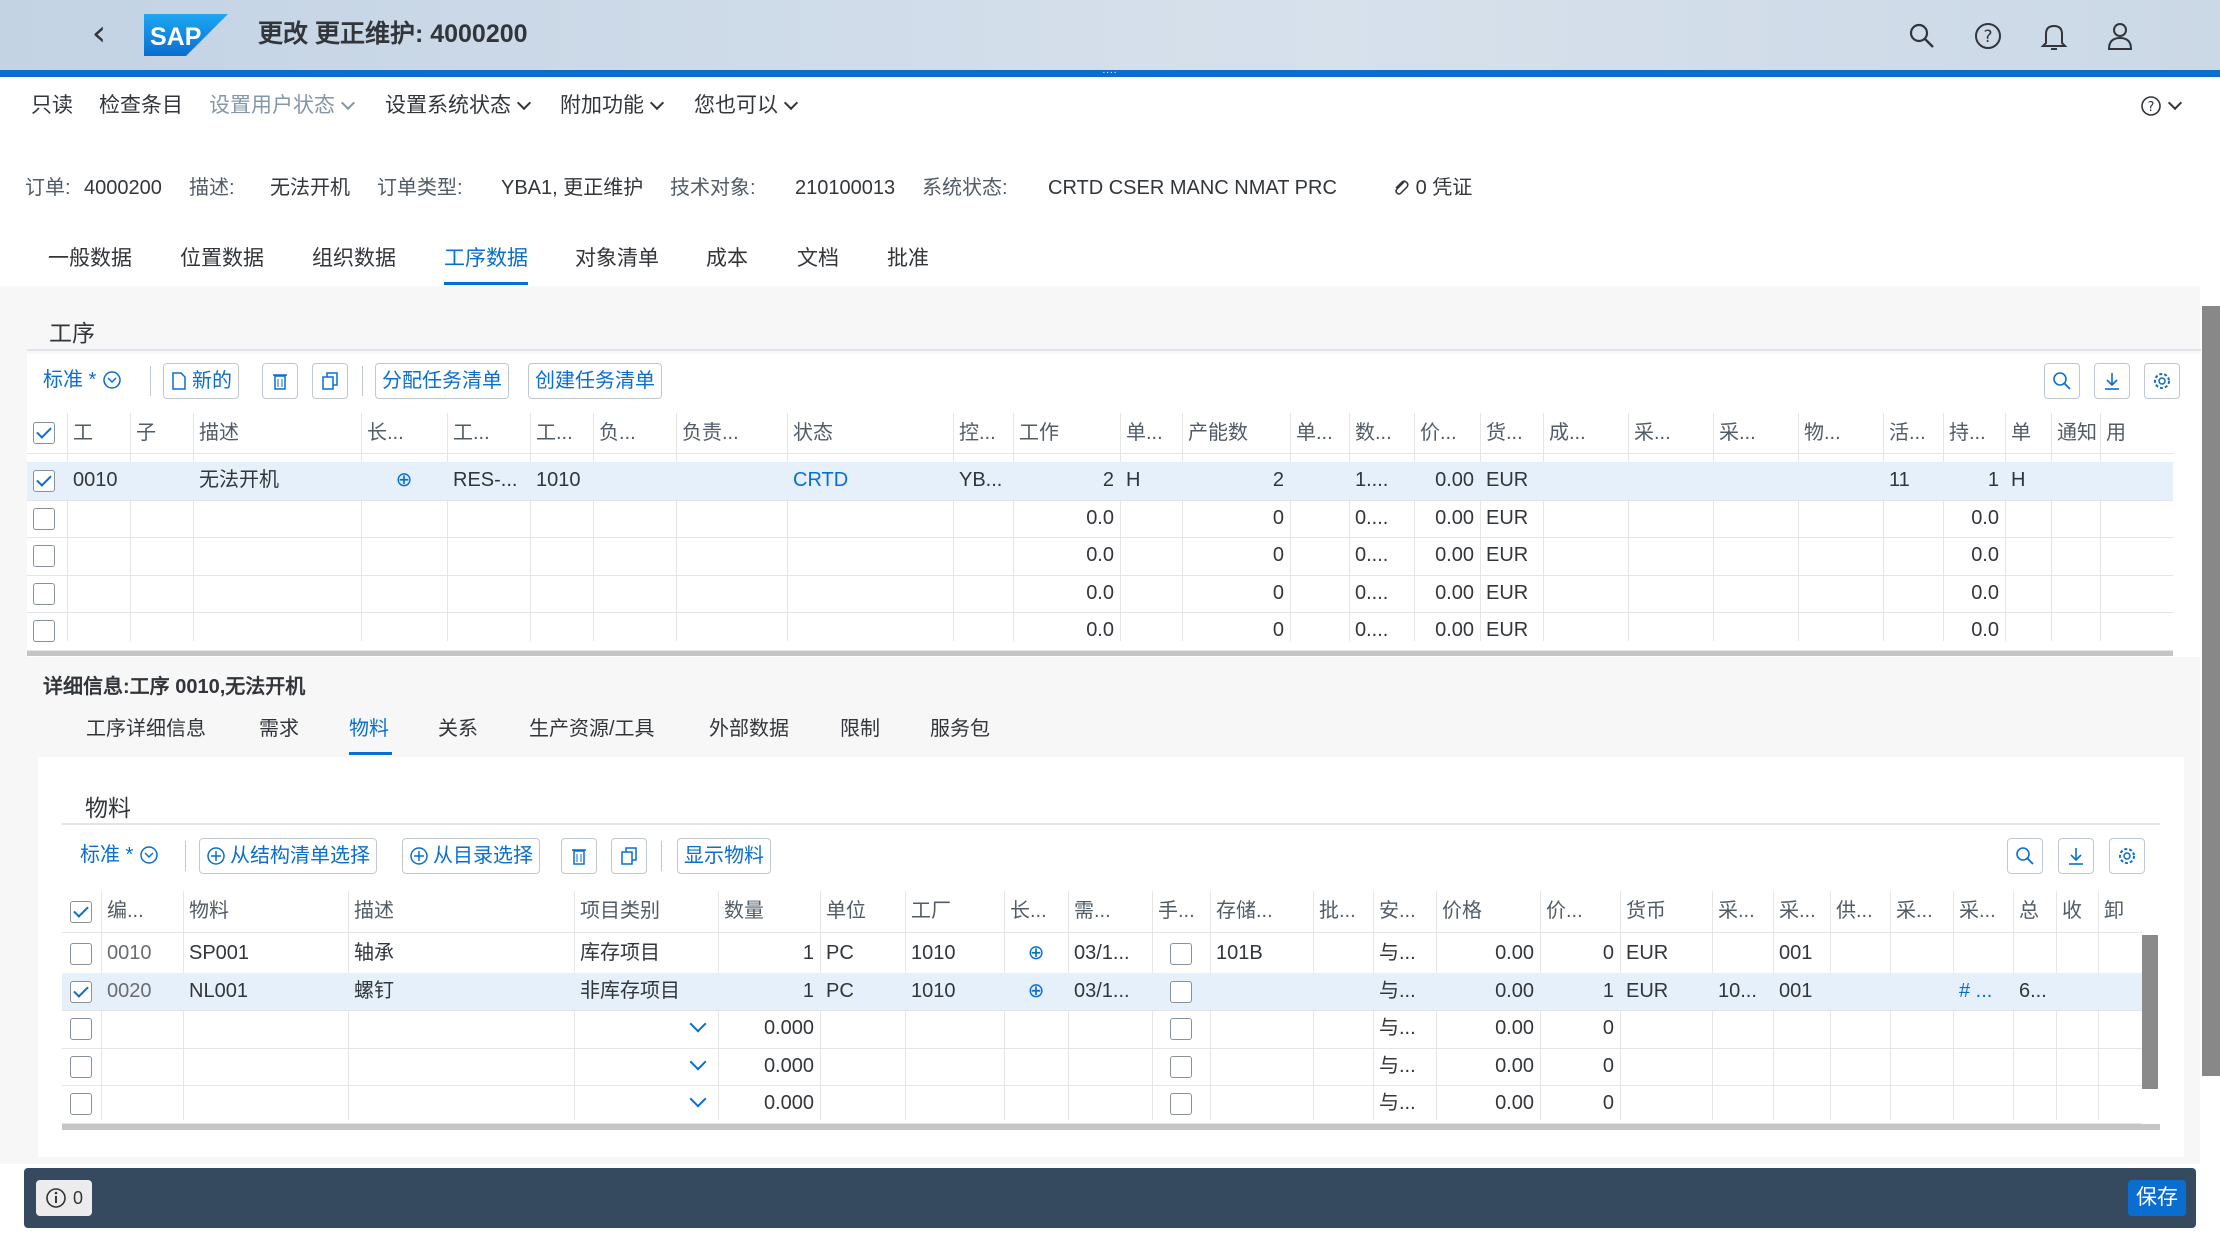 This screenshot has width=2220, height=1240. Describe the element at coordinates (1488, 911) in the screenshot. I see `mat-column-header: 价格` at that location.